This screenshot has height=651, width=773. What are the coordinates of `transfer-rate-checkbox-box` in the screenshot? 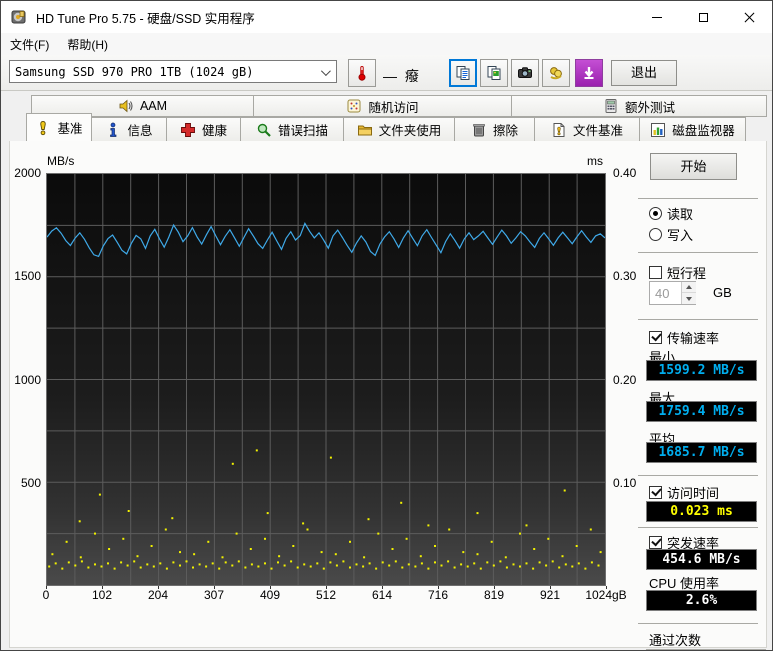 It's located at (655, 337).